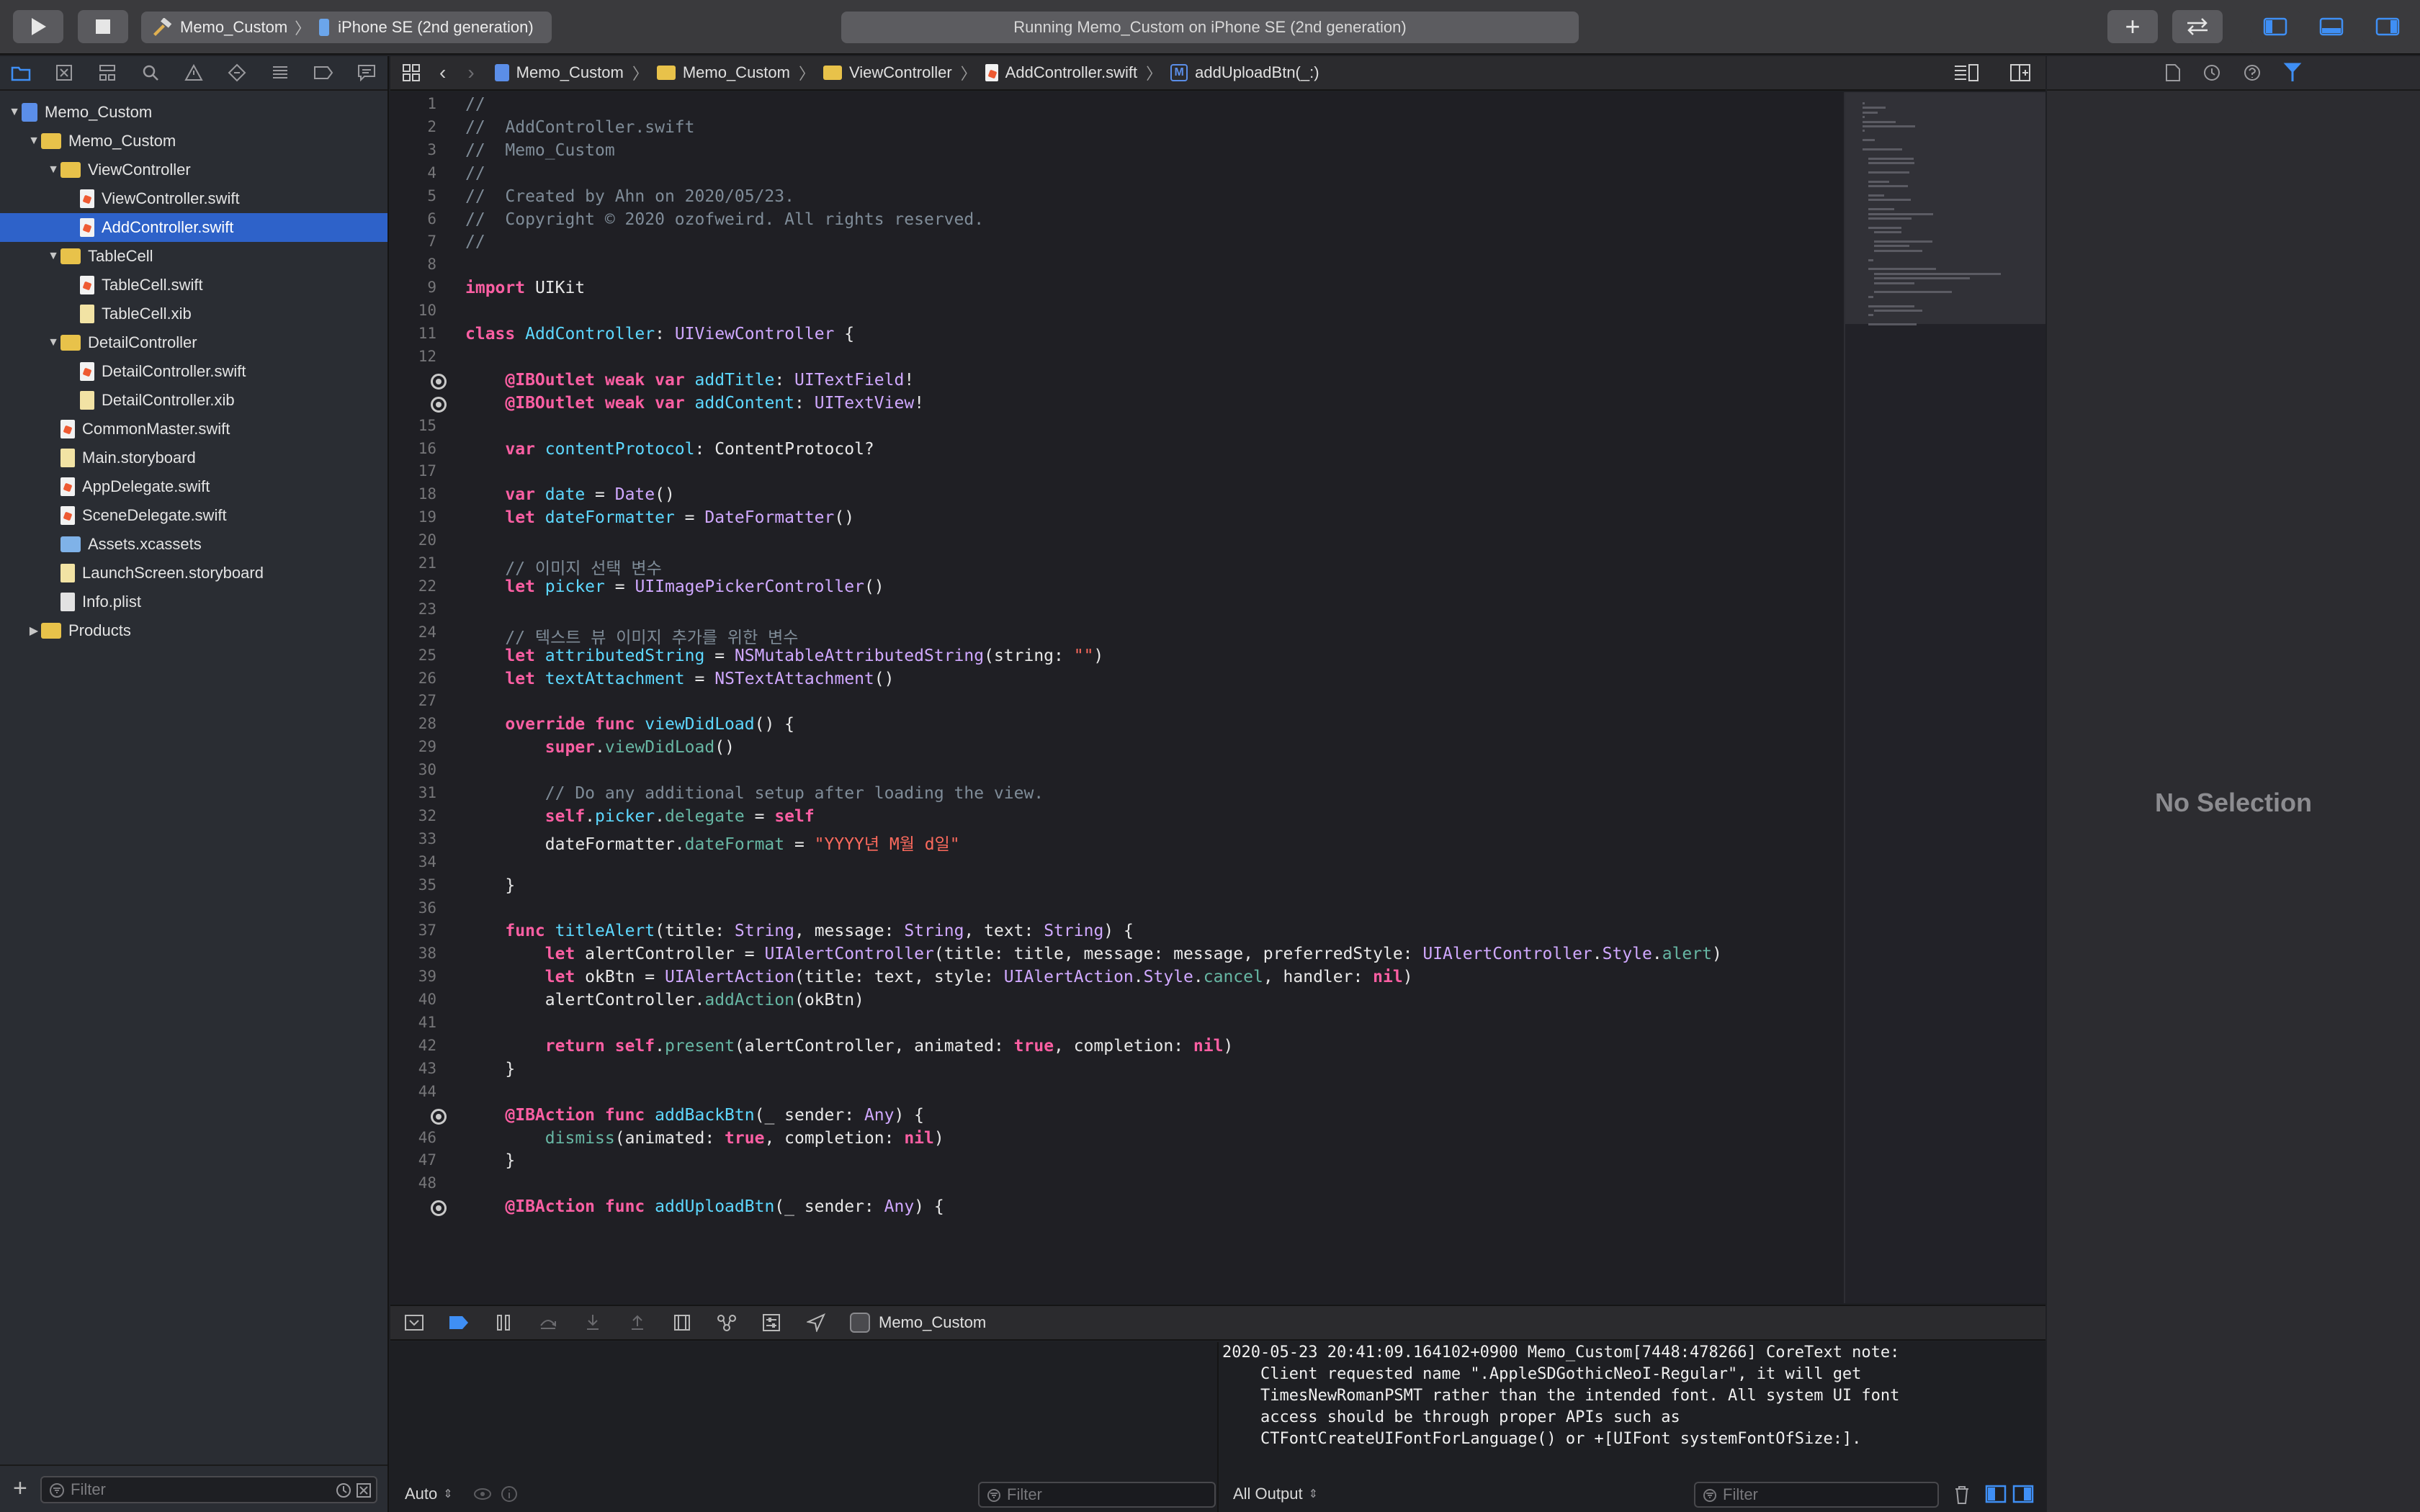  I want to click on scheme-selector: Memo_Custom 〉 iPhone SE (2nd generation), so click(346, 27).